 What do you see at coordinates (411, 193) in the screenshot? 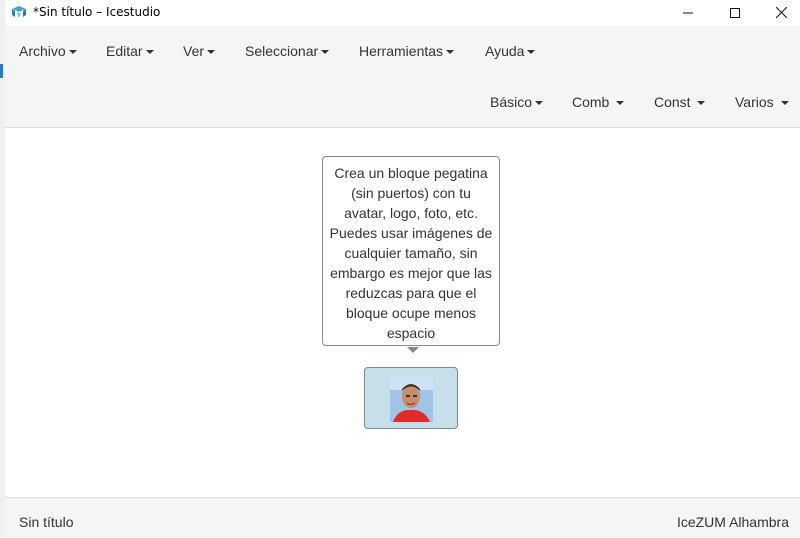
I see `tooltip-line: (sin puertos) con tu` at bounding box center [411, 193].